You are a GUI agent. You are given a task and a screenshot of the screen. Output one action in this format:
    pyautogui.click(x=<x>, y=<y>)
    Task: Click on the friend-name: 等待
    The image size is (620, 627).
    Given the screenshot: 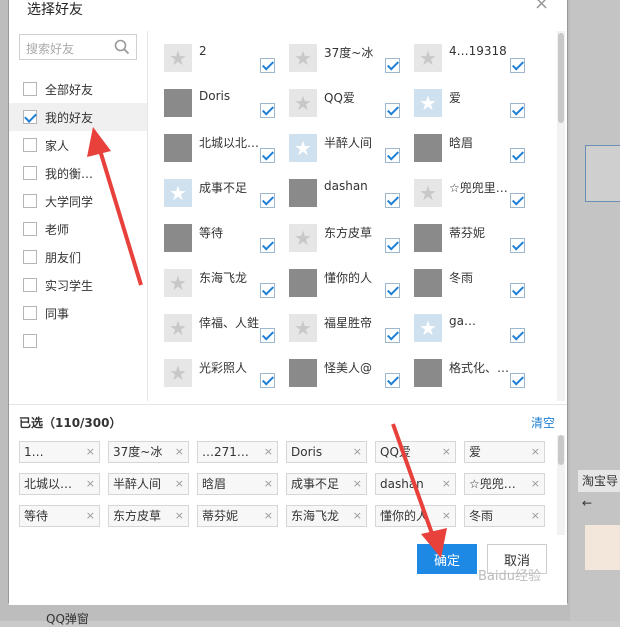 What is the action you would take?
    pyautogui.click(x=211, y=233)
    